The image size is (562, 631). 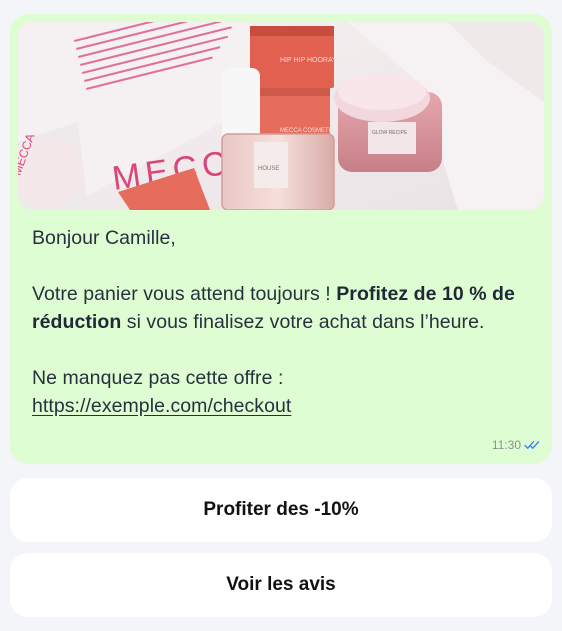 I want to click on message-time: 11:30, so click(x=506, y=445).